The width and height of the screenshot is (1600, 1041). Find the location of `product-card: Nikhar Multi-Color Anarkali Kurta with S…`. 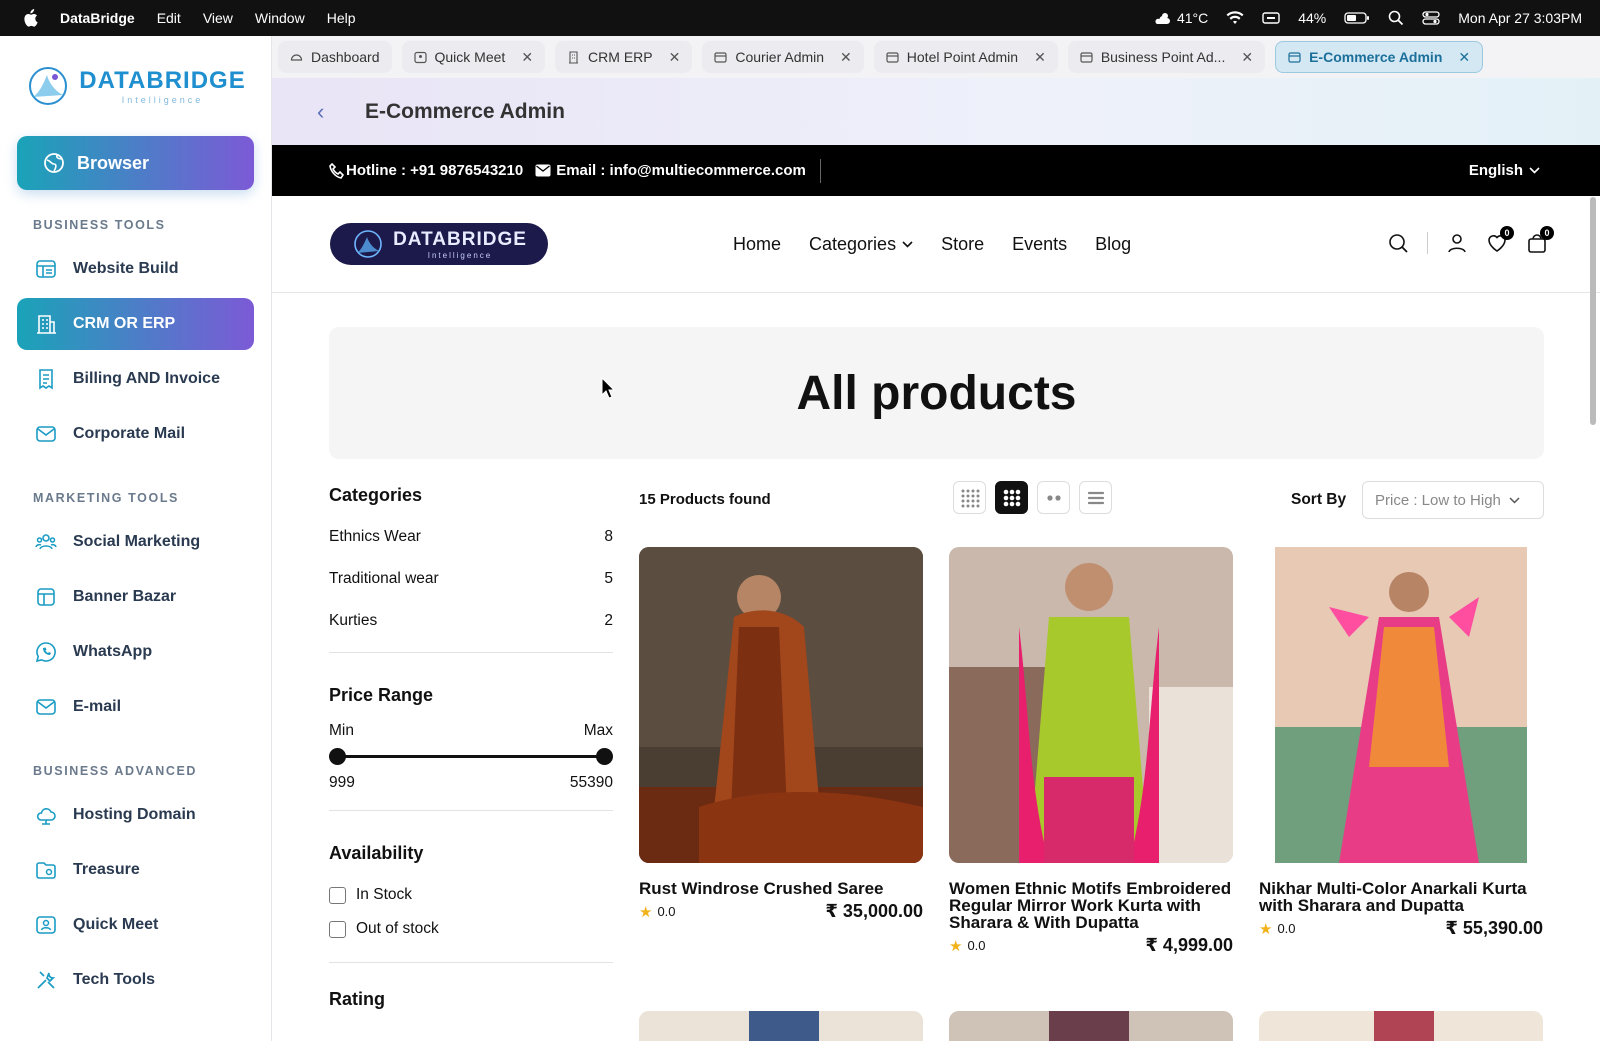

product-card: Nikhar Multi-Color Anarkali Kurta with S… is located at coordinates (1401, 743).